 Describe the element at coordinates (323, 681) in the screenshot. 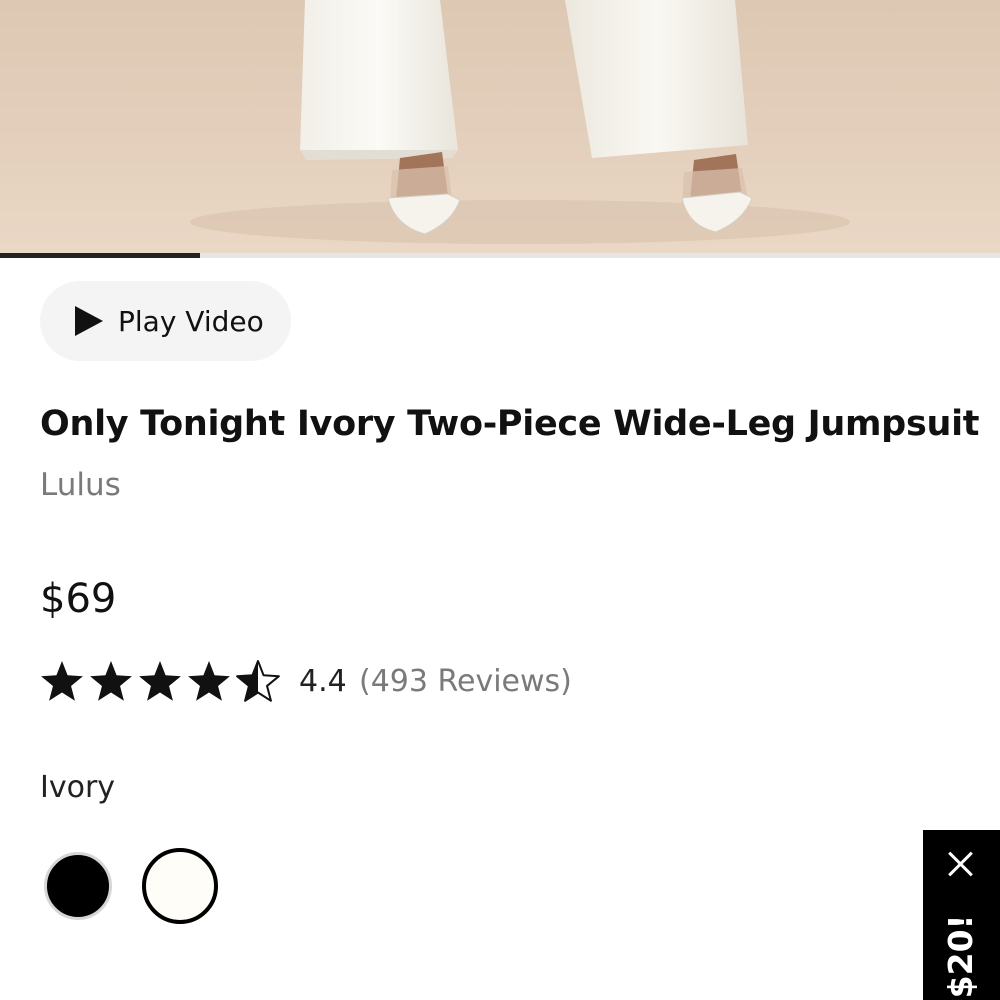

I see `rating-value: 4.4` at that location.